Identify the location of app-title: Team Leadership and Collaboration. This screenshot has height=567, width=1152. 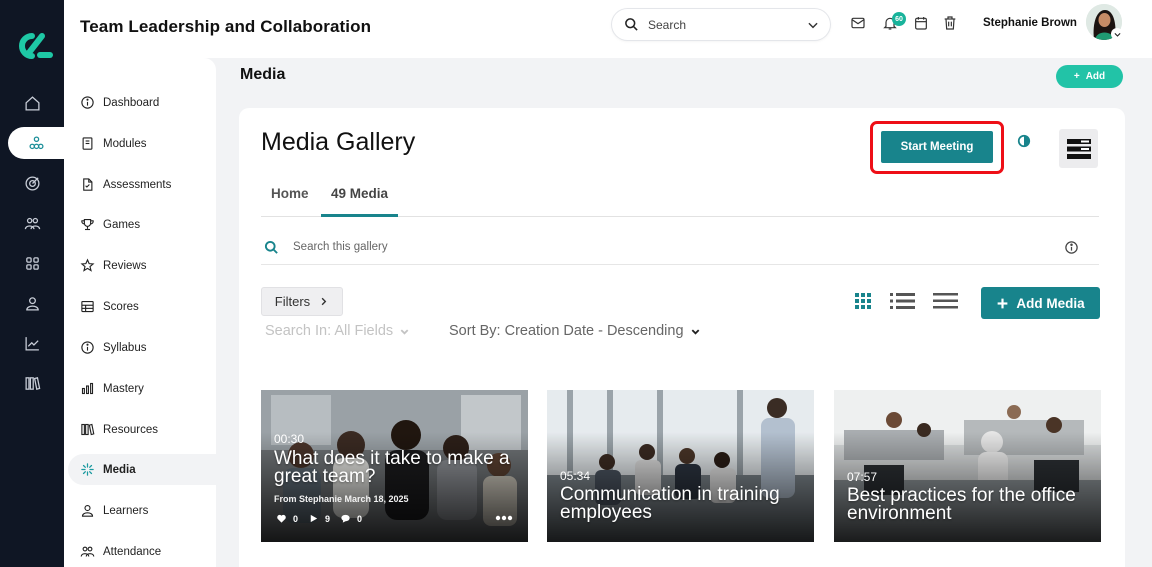
(226, 26).